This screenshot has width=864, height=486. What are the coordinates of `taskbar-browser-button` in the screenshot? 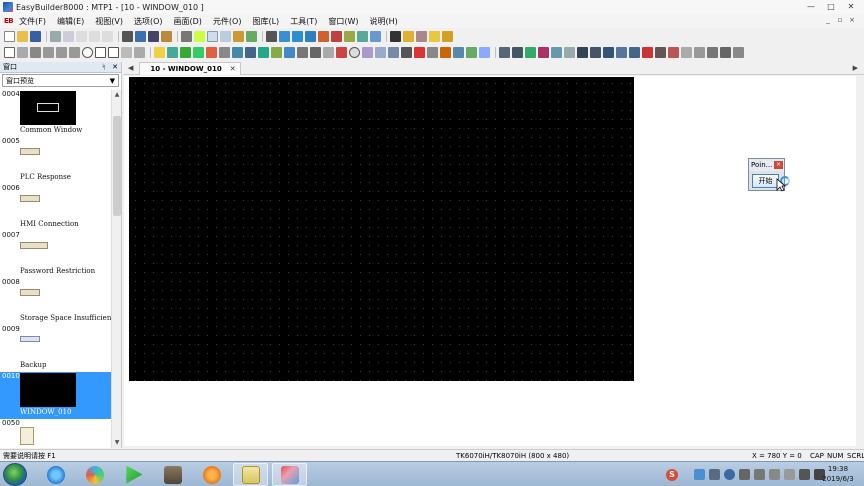 It's located at (55, 474).